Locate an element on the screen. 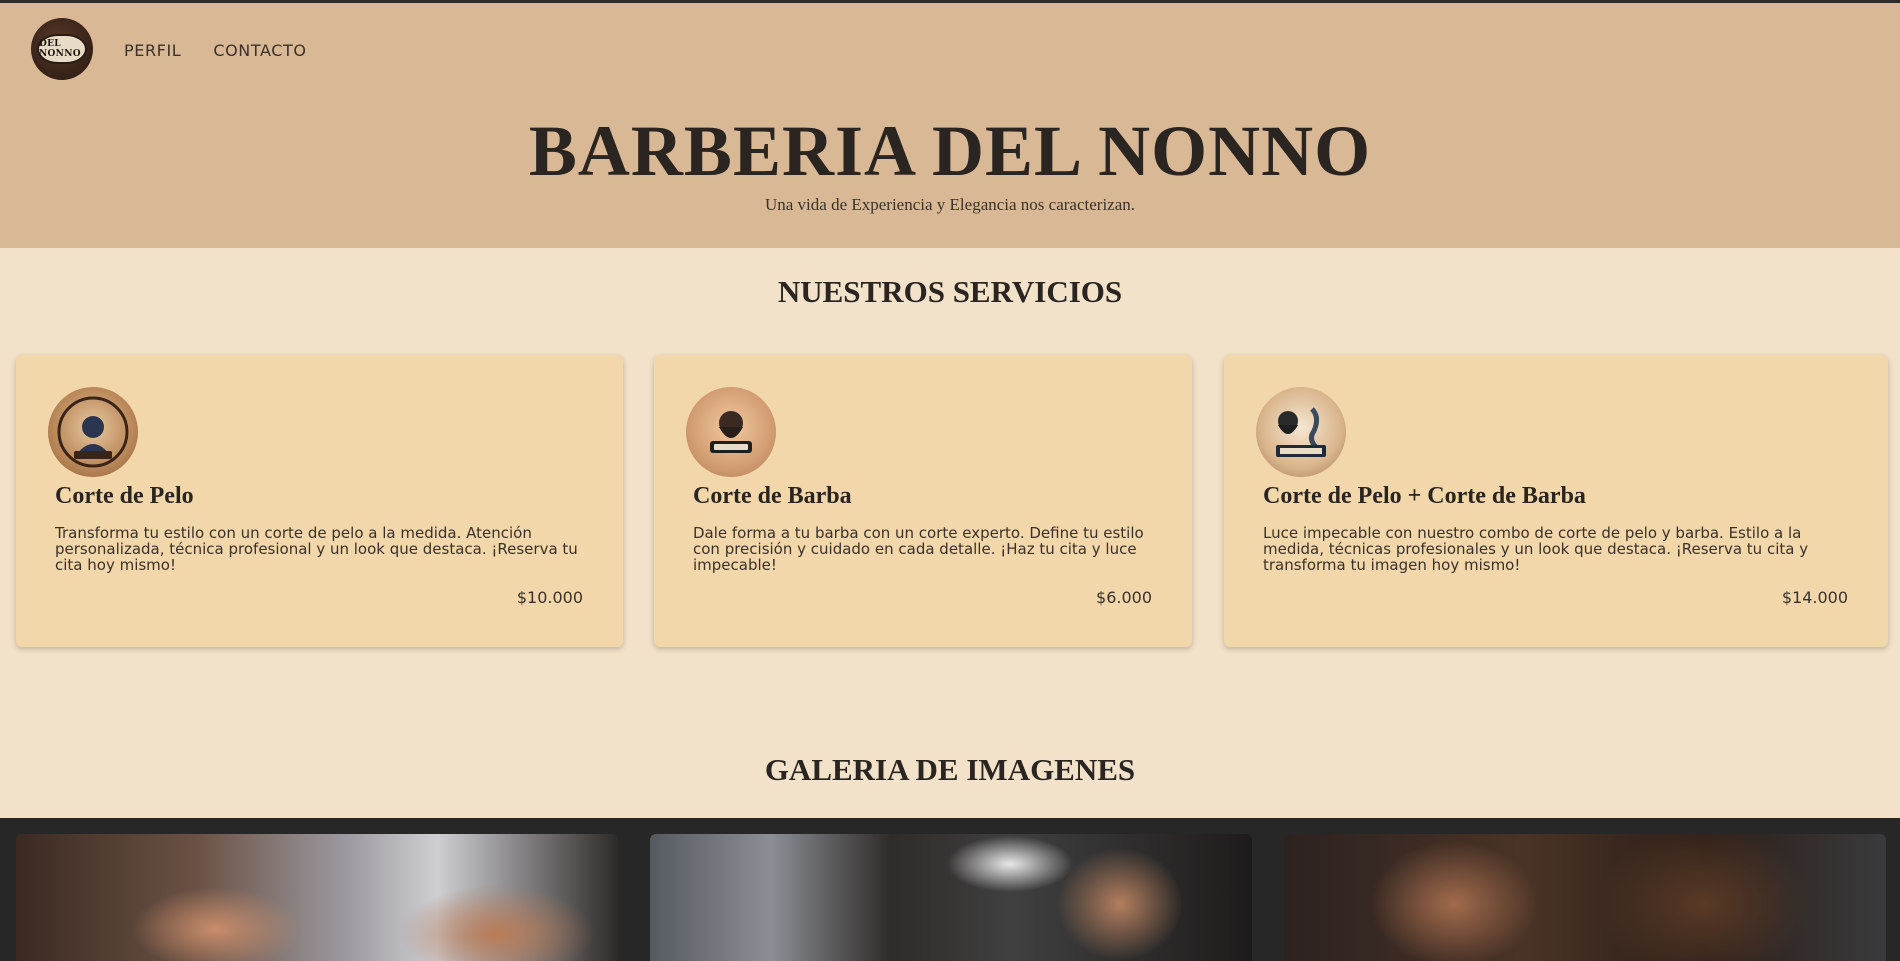  nav-link-perfil: PERFIL is located at coordinates (152, 50).